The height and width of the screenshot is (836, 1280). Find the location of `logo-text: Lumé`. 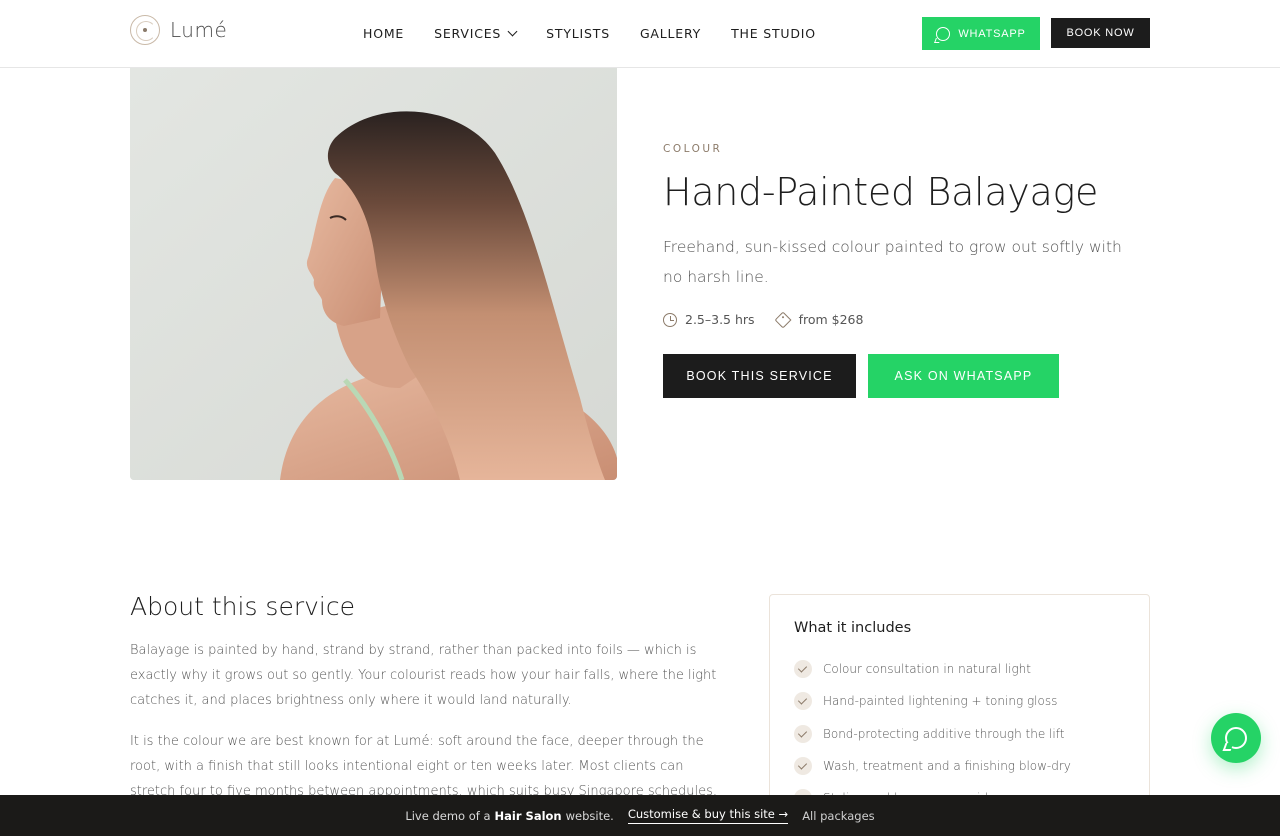

logo-text: Lumé is located at coordinates (199, 30).